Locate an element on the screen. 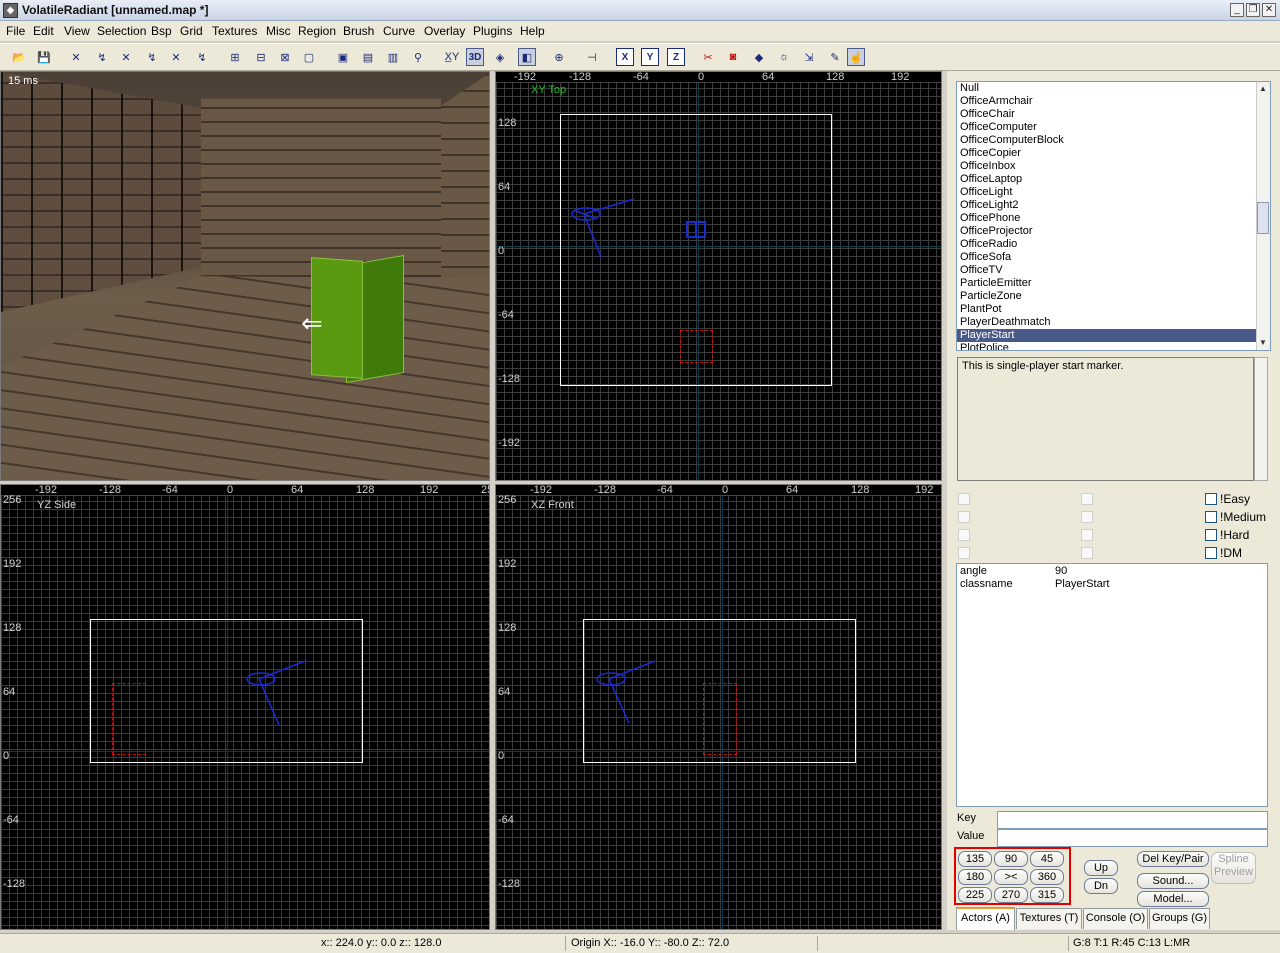  csg-subtract-icon: ⊟ is located at coordinates (261, 57).